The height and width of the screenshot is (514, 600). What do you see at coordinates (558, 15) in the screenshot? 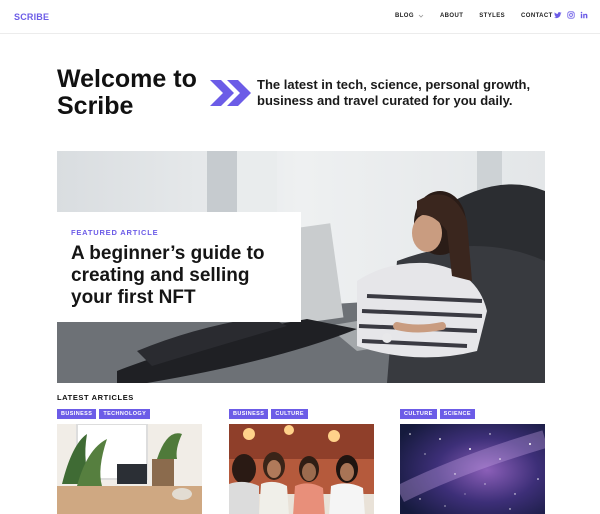
I see `twitter-icon` at bounding box center [558, 15].